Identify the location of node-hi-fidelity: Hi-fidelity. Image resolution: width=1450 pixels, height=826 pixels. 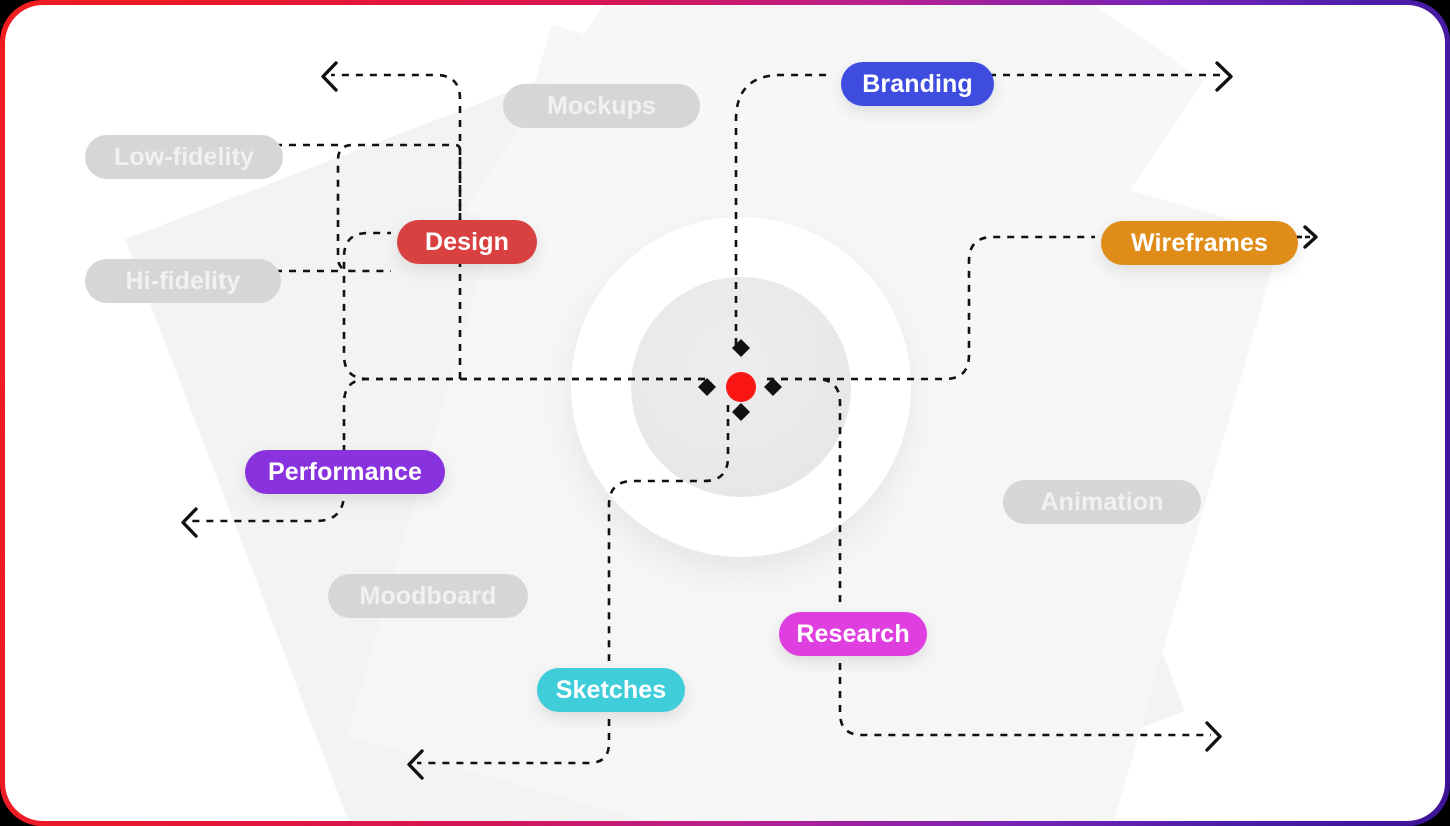
(183, 281).